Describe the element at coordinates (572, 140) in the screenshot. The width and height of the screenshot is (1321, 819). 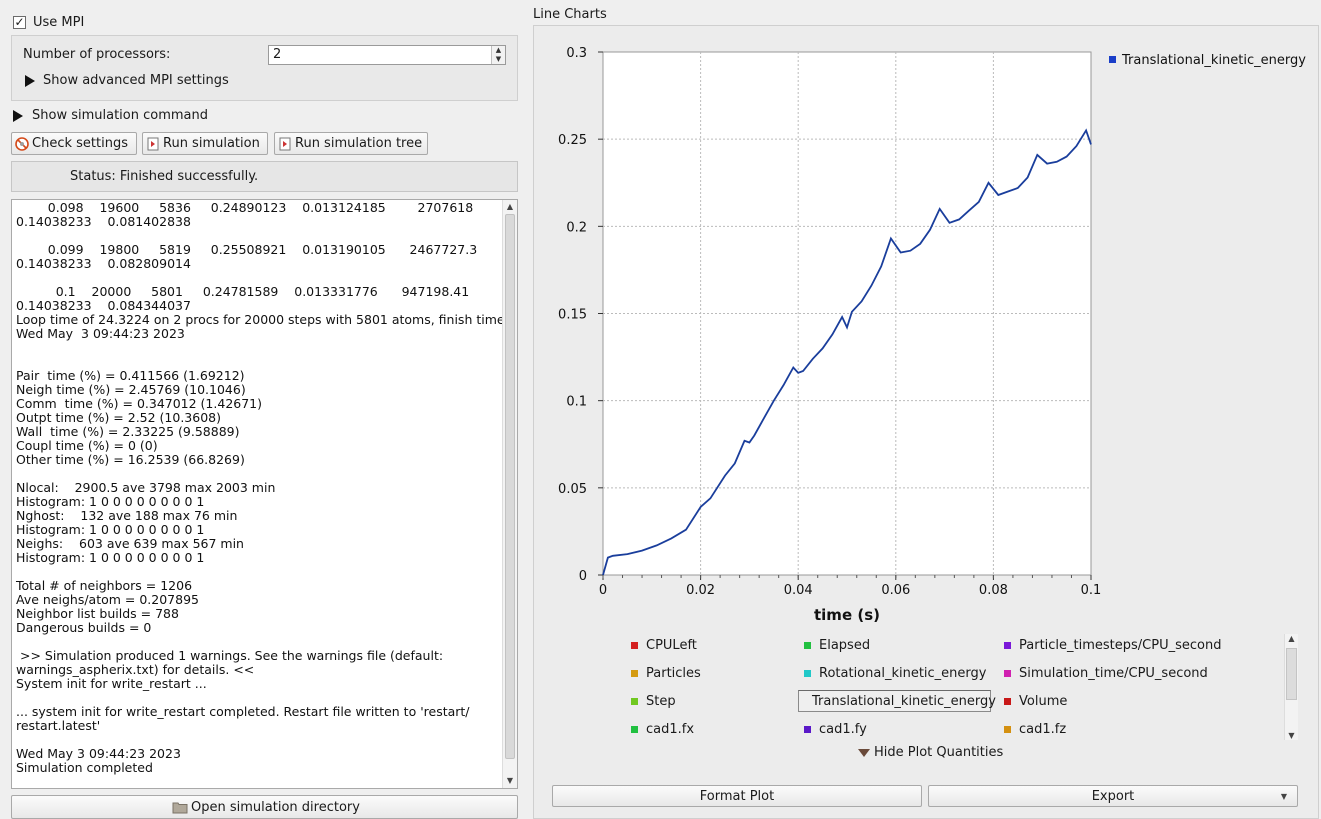
I see `y-tick-label: 0.25` at that location.